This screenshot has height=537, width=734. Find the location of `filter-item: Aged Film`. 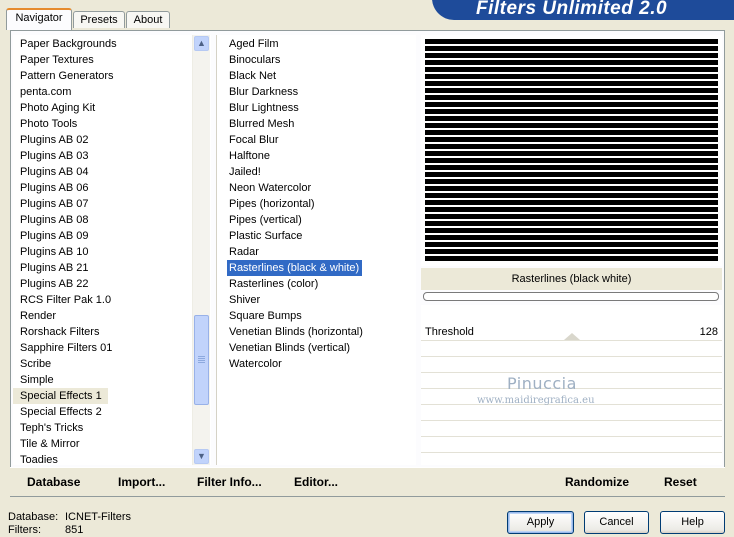

filter-item: Aged Film is located at coordinates (316, 44).